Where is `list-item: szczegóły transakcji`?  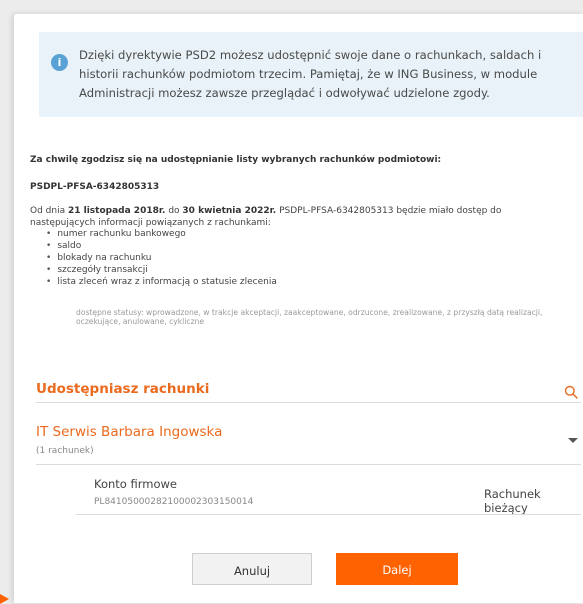 list-item: szczegóły transakcji is located at coordinates (161, 270).